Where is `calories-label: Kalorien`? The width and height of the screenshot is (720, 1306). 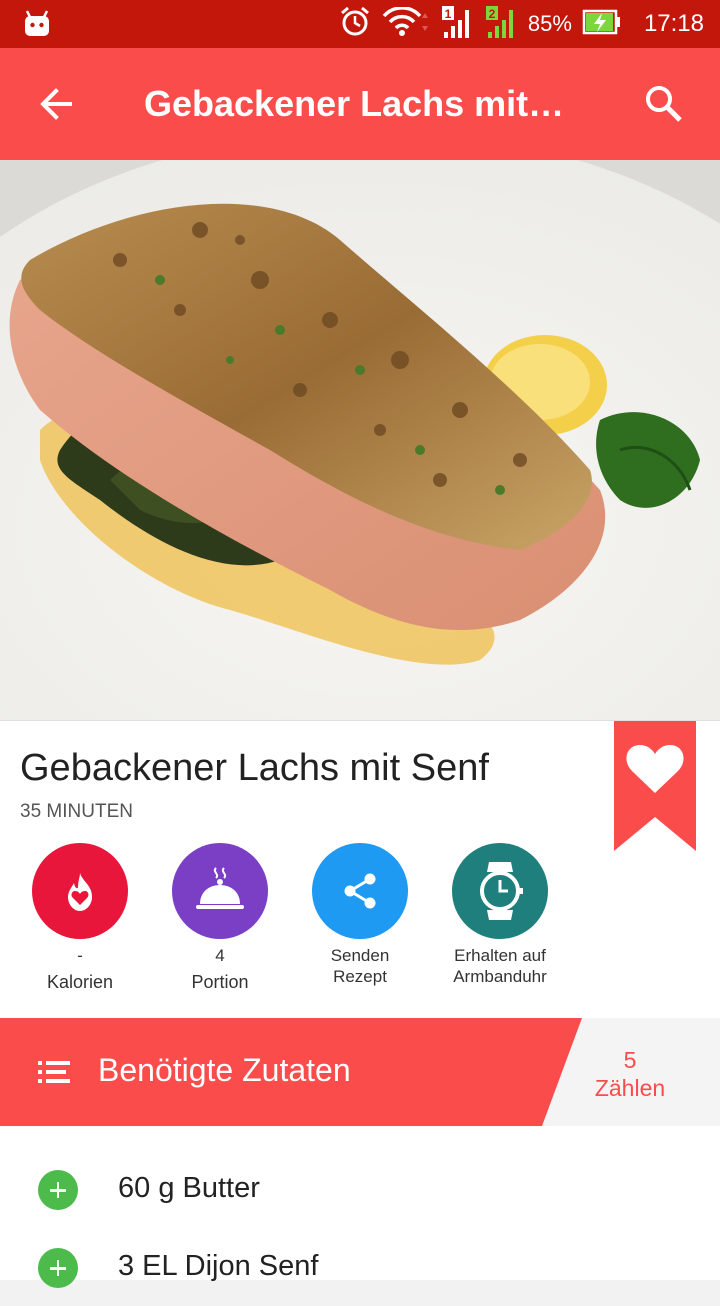
calories-label: Kalorien is located at coordinates (80, 982).